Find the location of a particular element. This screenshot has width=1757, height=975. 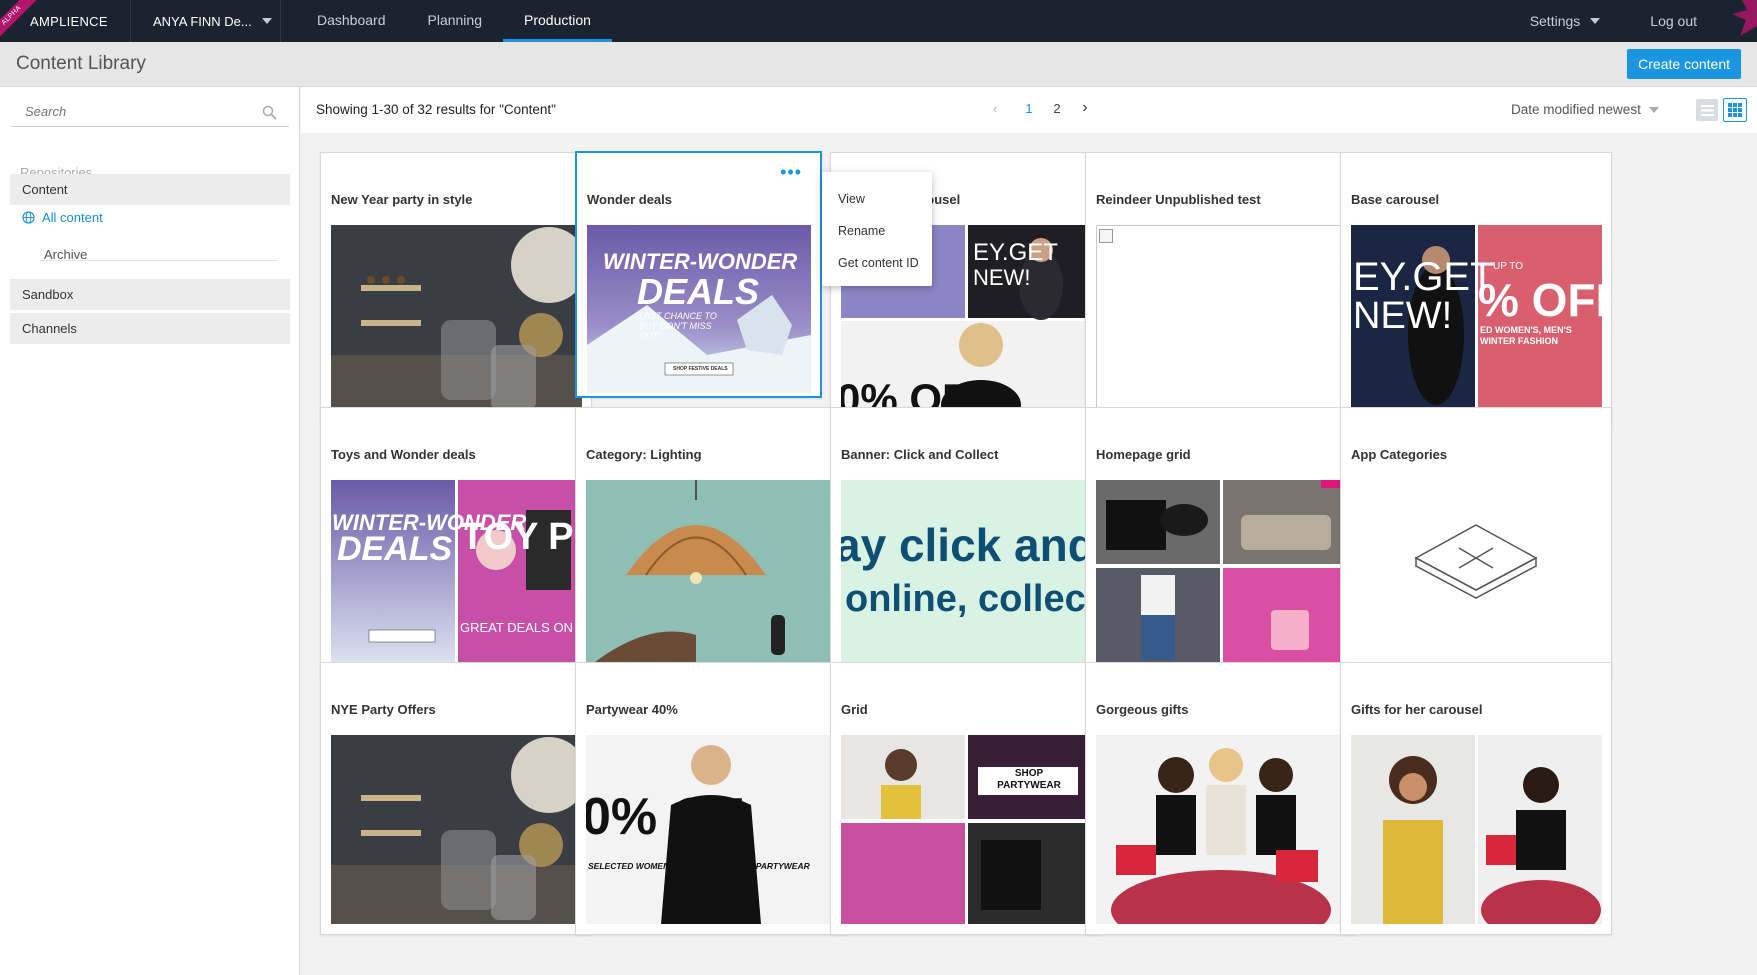

page-2-link: 2 is located at coordinates (1057, 108).